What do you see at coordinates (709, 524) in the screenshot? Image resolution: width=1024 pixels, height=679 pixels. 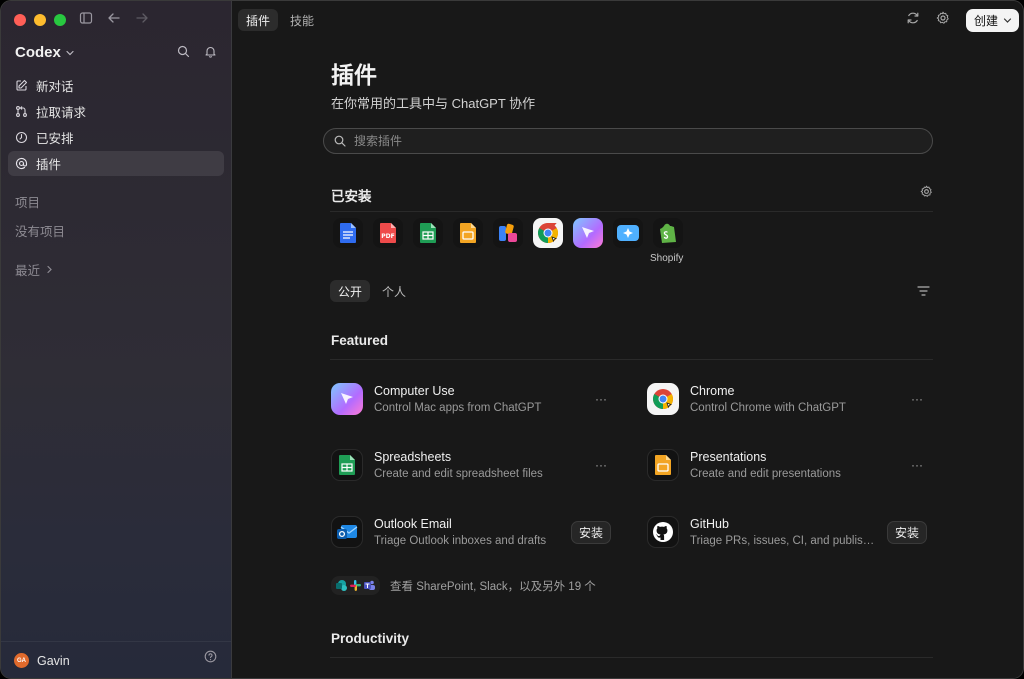 I see `plugin-name: GitHub` at bounding box center [709, 524].